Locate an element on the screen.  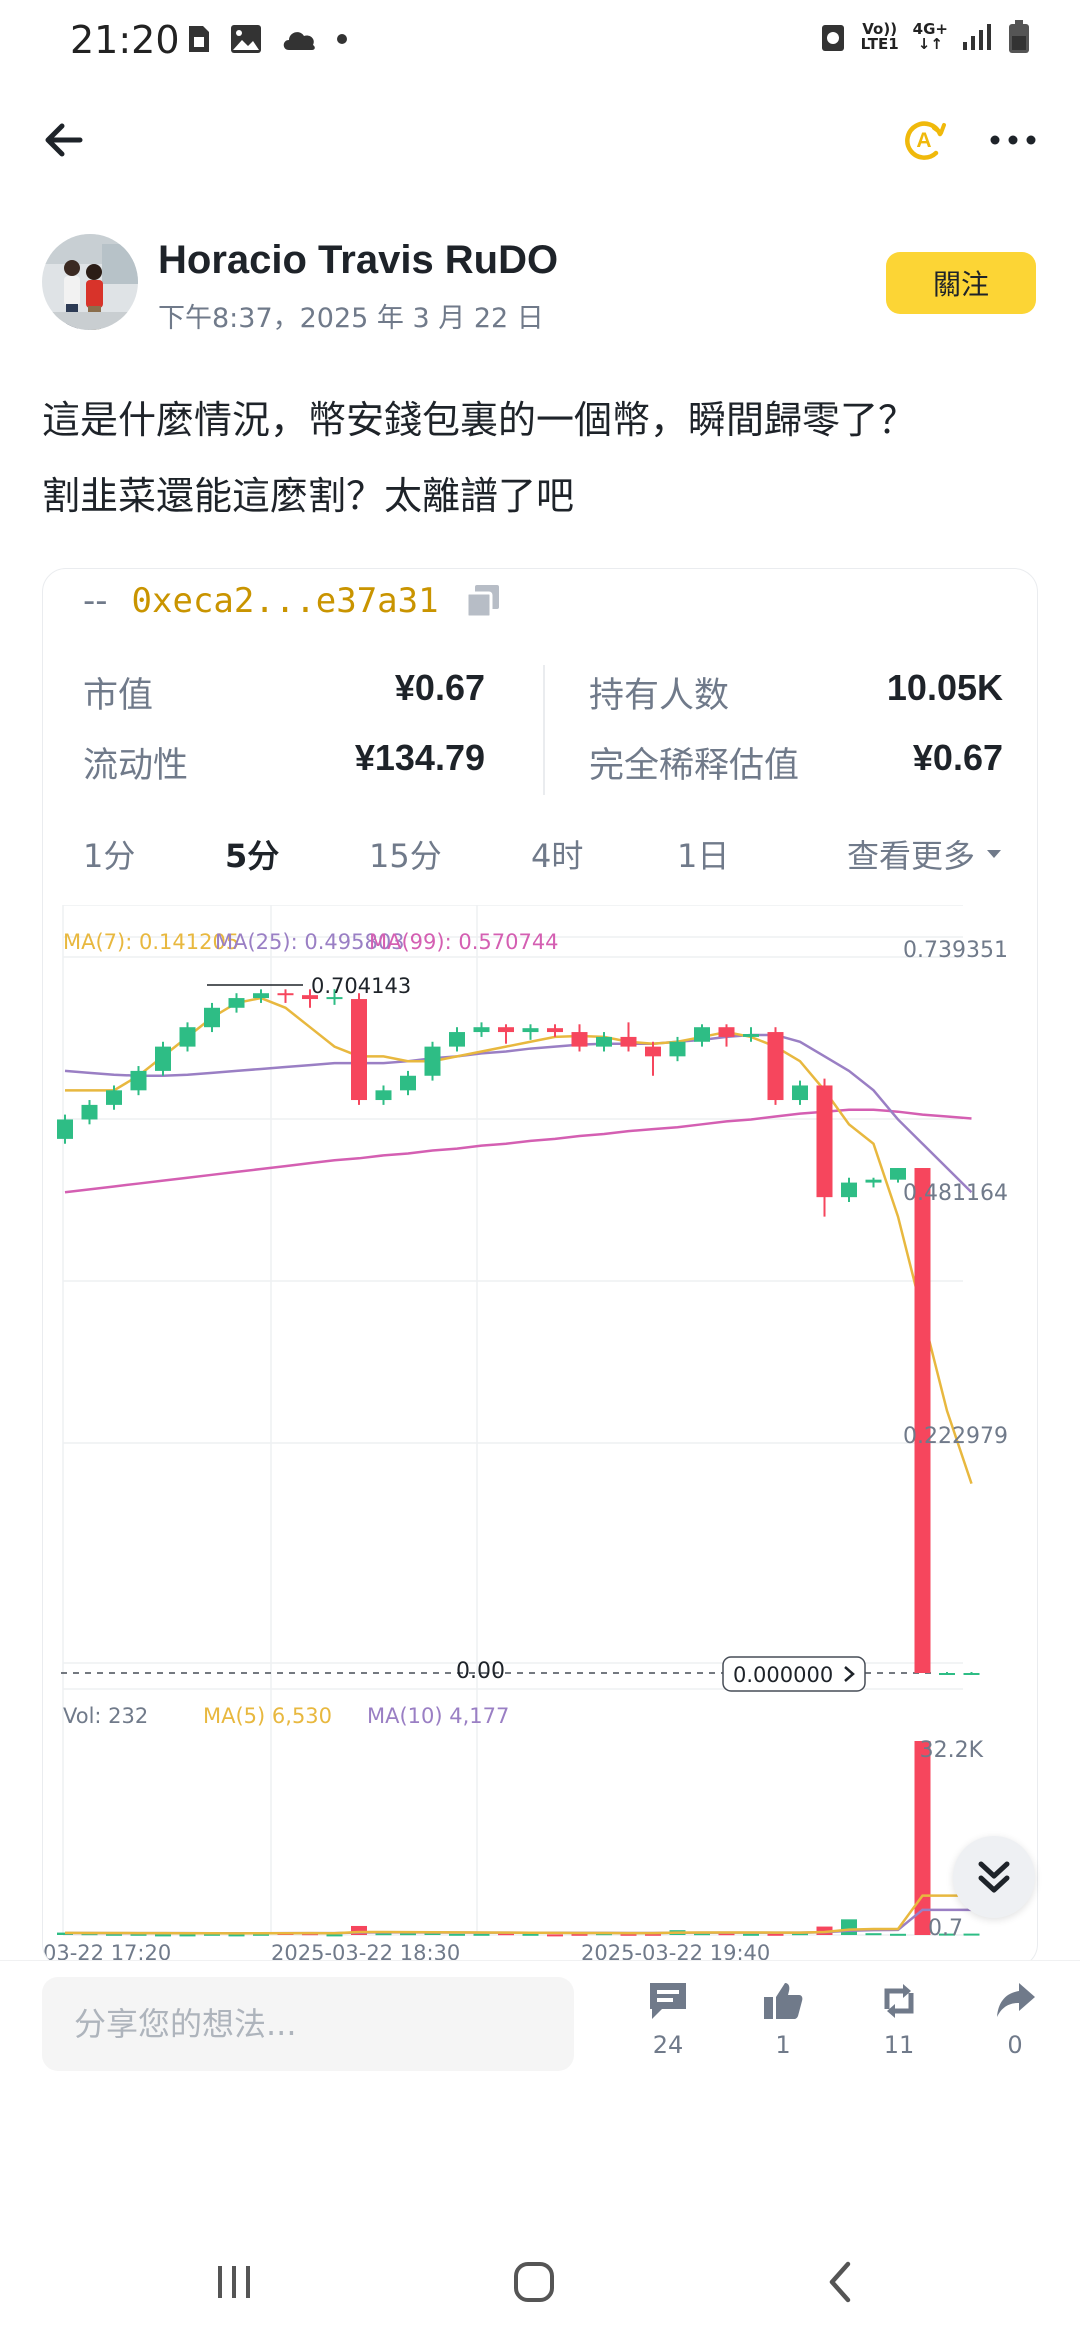
fdv-value: ¥0.67 is located at coordinates (957, 757).